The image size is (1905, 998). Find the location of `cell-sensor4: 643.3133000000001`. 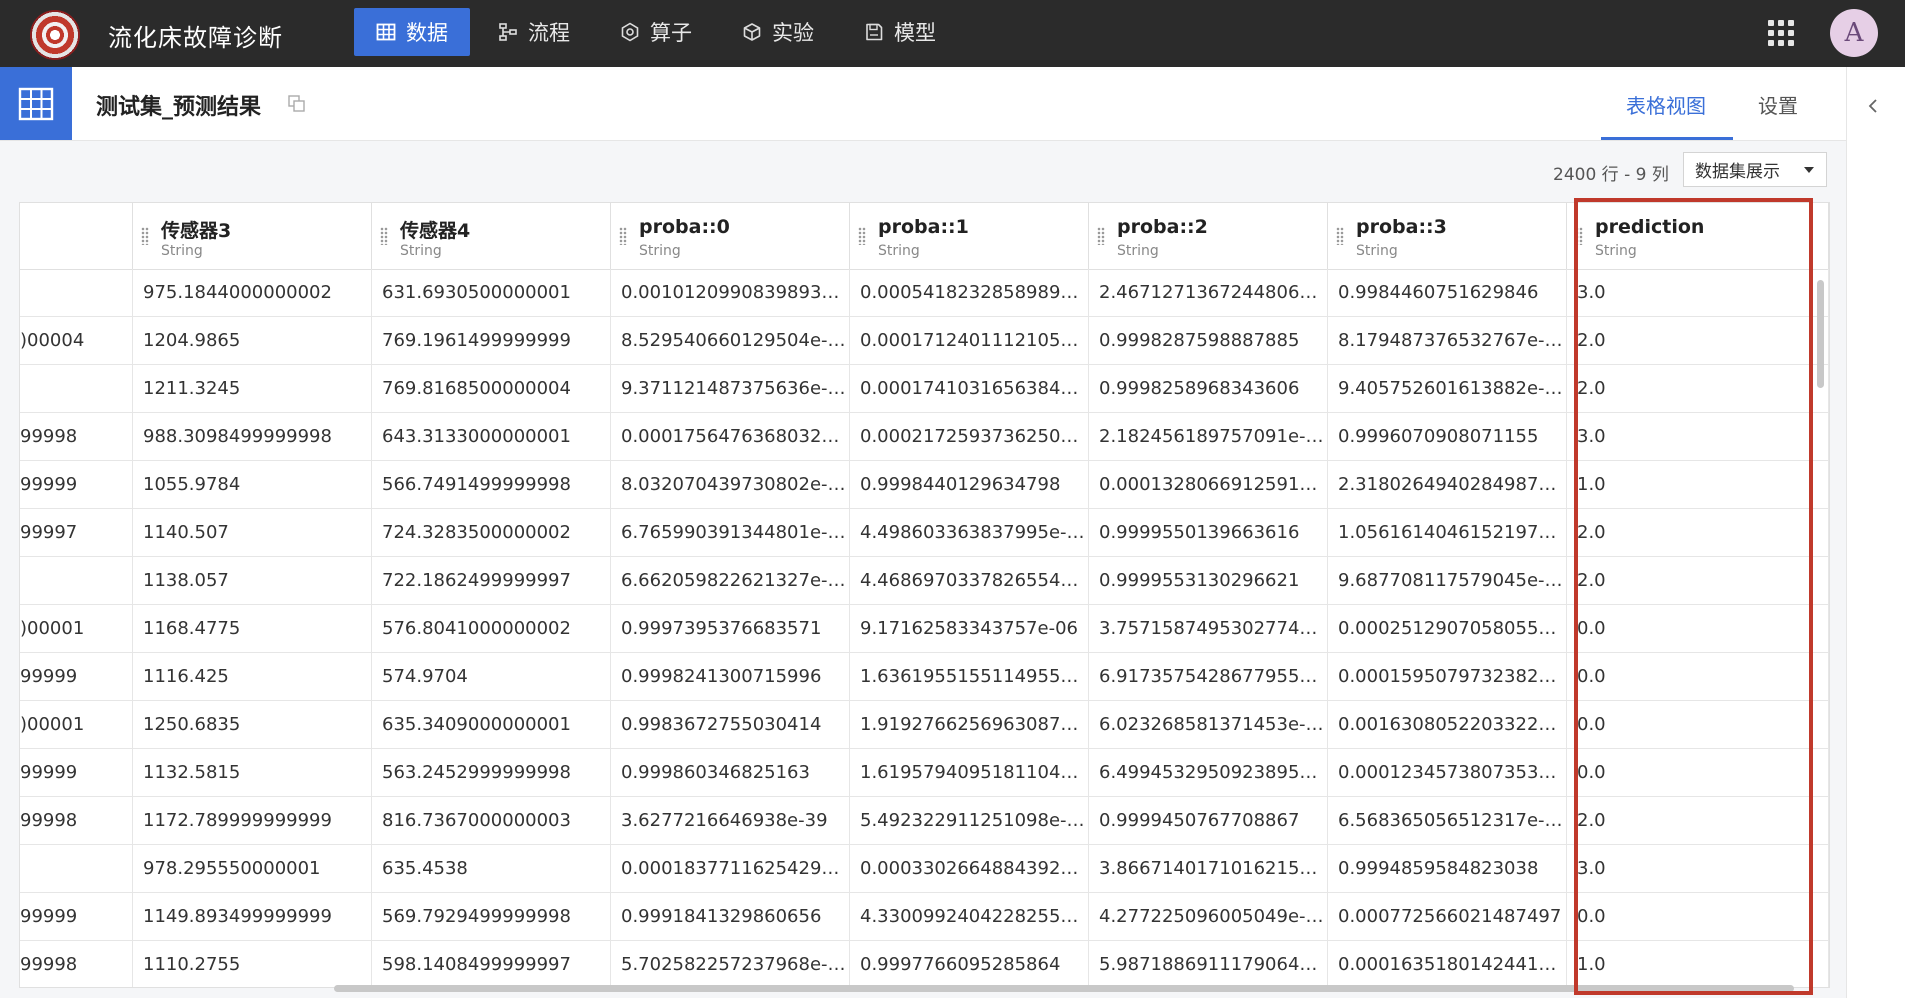

cell-sensor4: 643.3133000000001 is located at coordinates (491, 437).